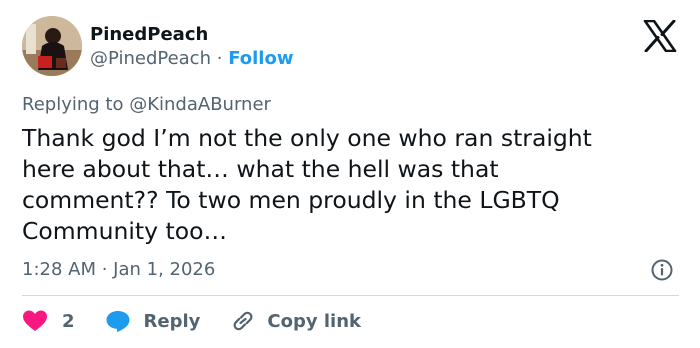 This screenshot has height=348, width=700. I want to click on replying-to: Replying to @KindaABurner, so click(146, 105).